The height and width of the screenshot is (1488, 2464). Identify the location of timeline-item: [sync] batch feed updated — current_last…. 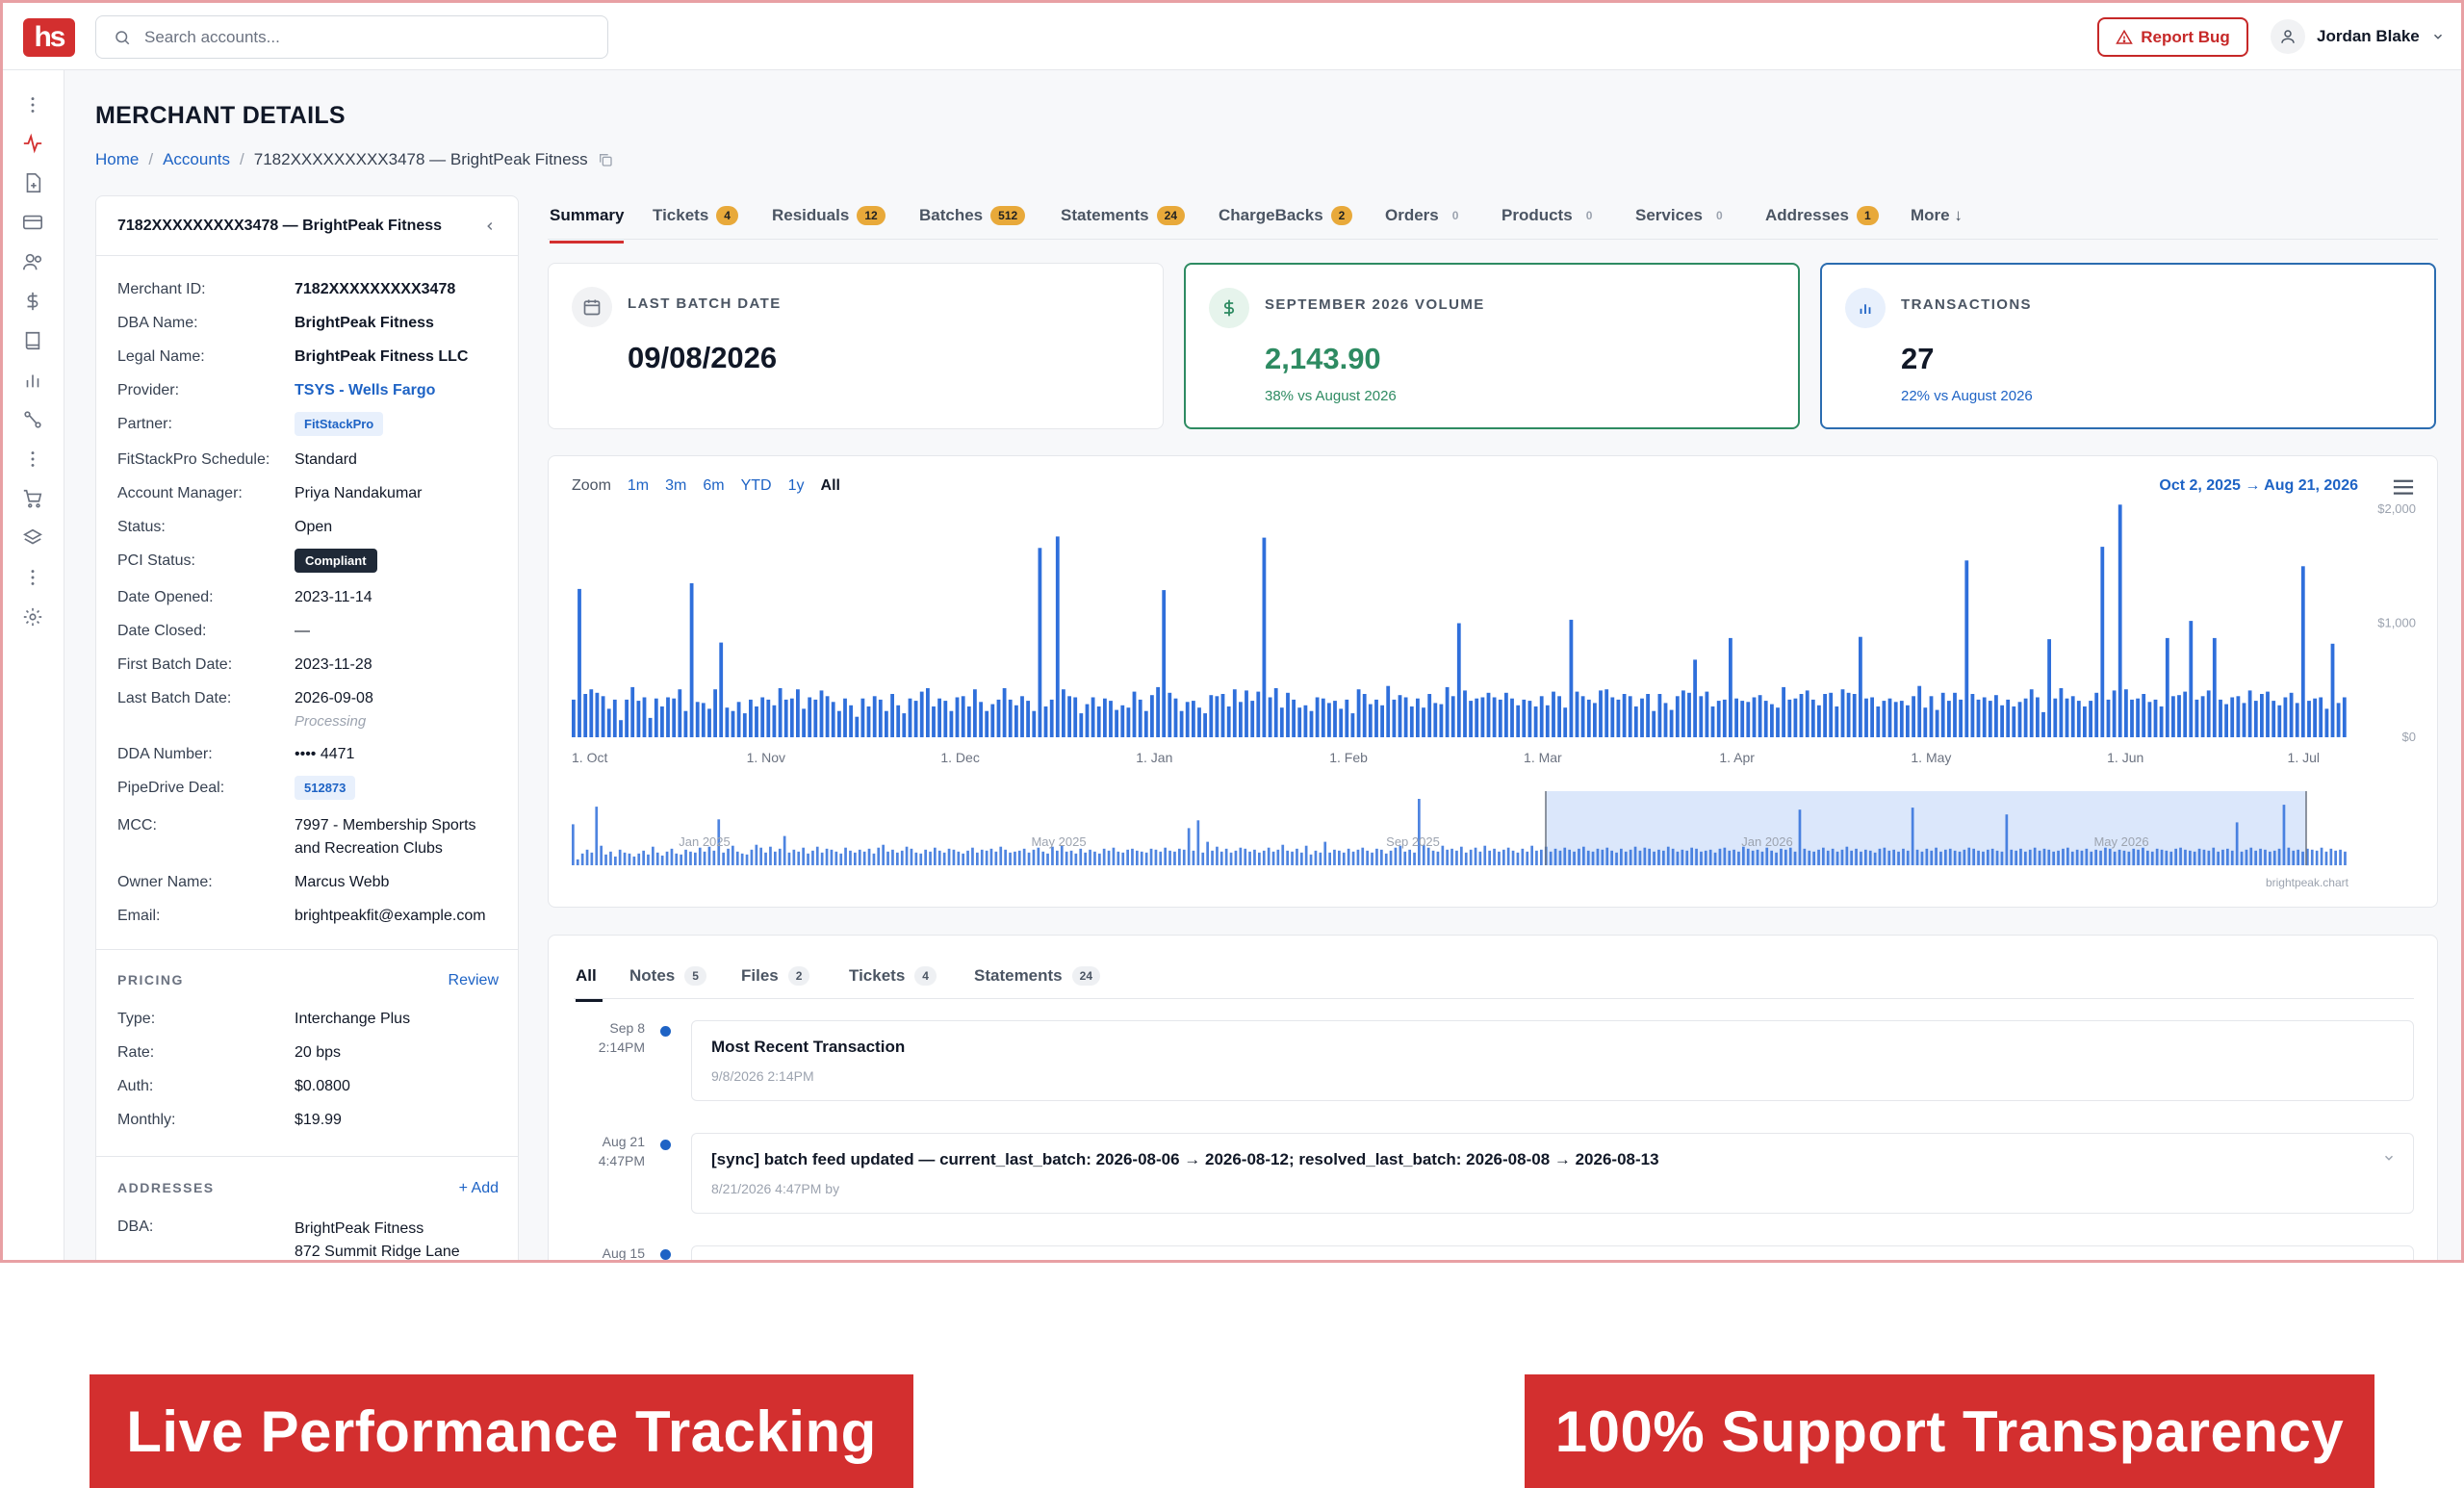
(1552, 1174).